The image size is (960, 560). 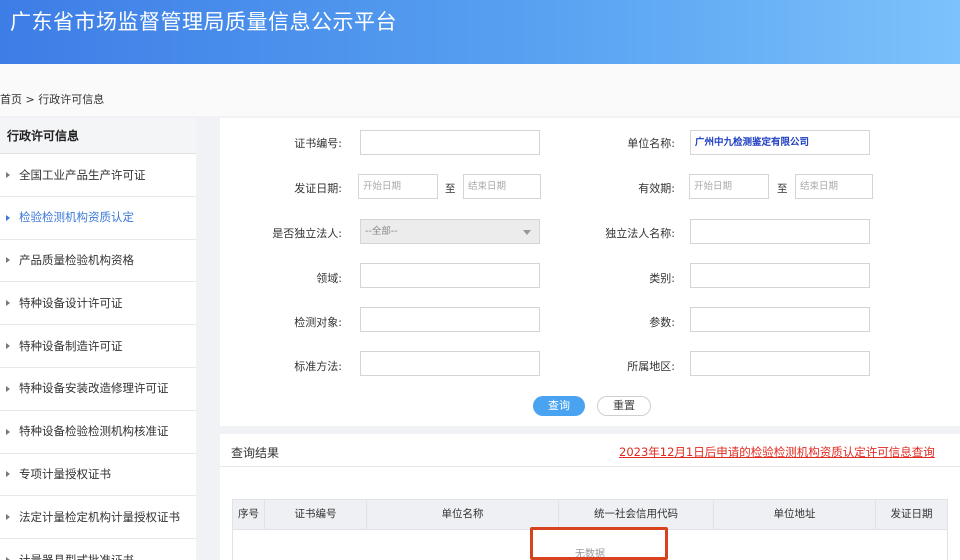 I want to click on column-header-credit-code: 统一社会信用代码, so click(x=636, y=514).